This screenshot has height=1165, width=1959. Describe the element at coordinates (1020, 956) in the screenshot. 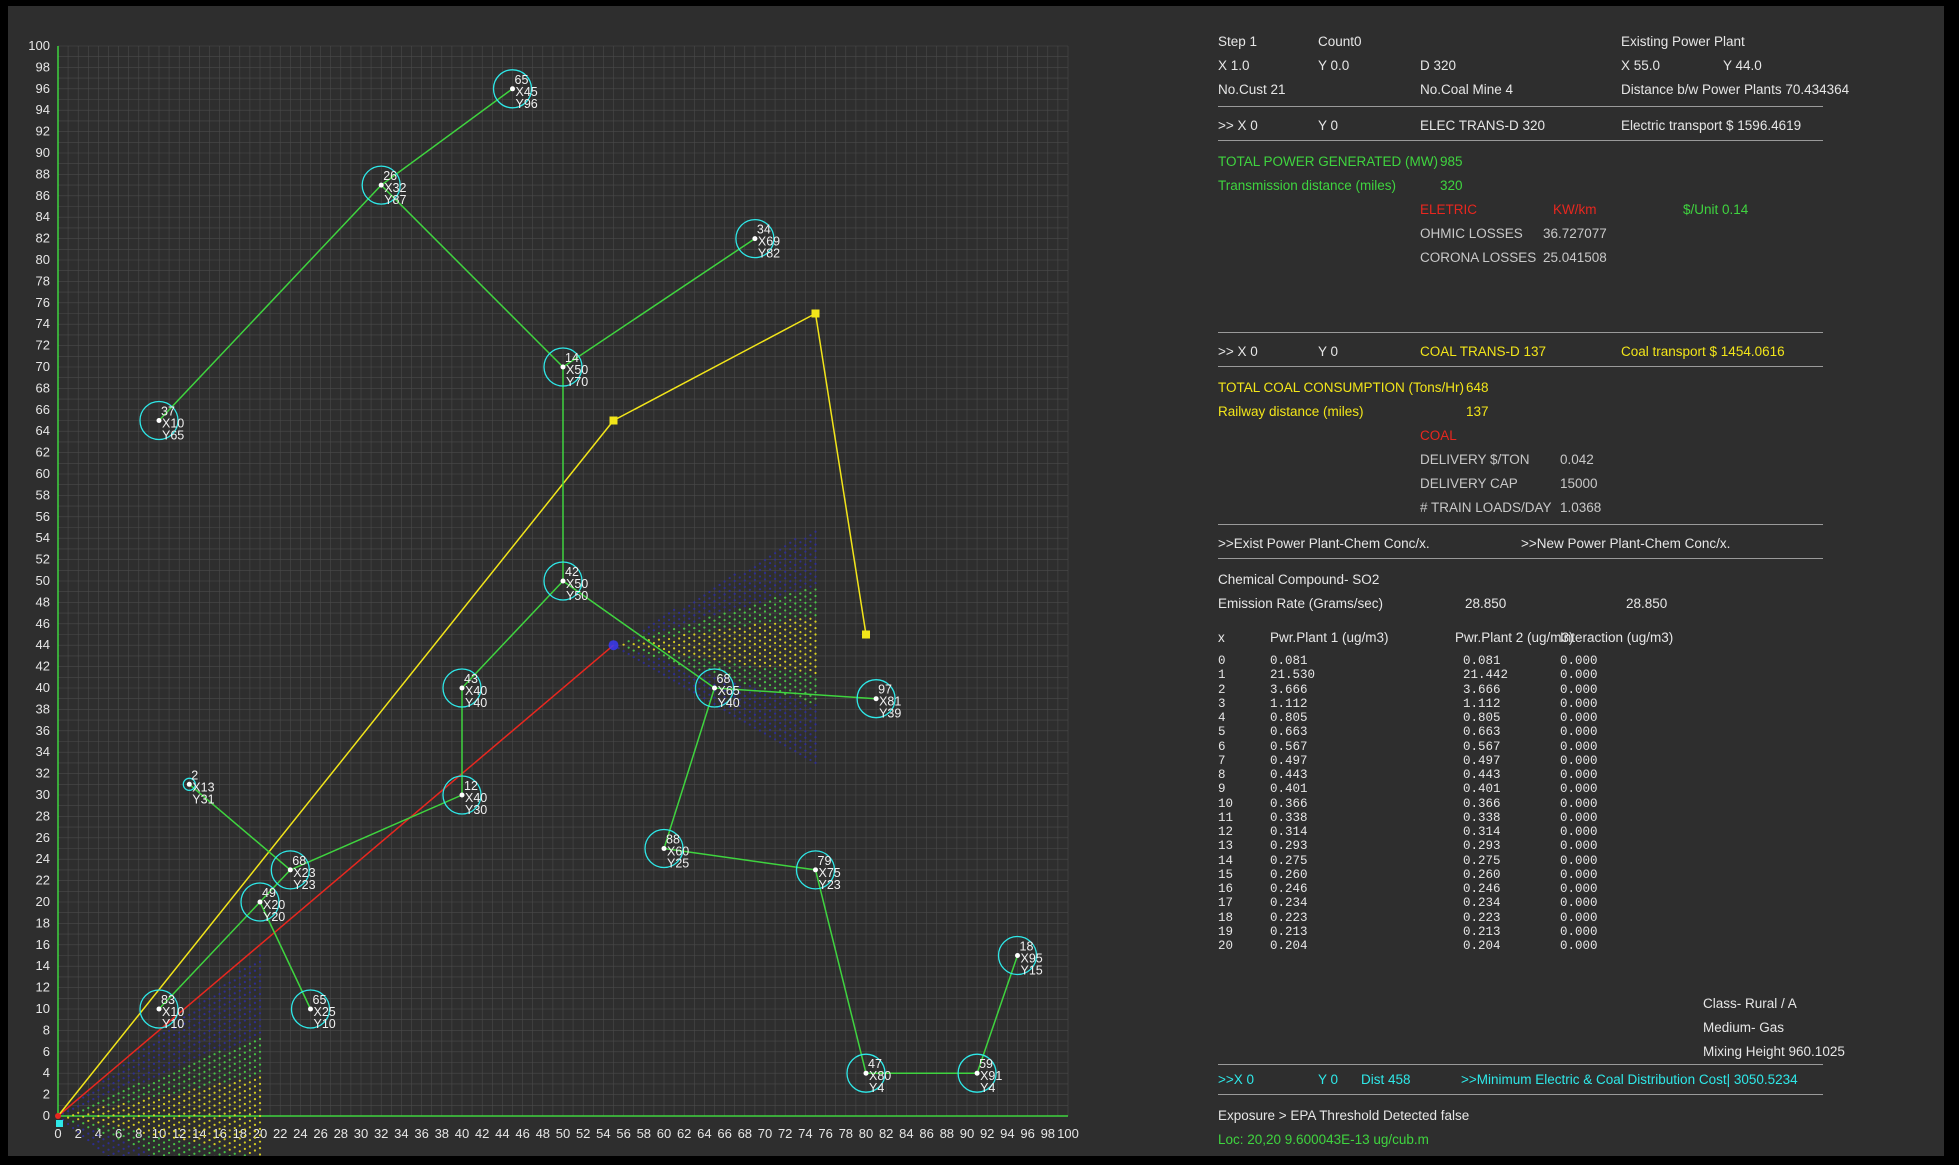

I see `customer-node: 18X95Y15` at that location.